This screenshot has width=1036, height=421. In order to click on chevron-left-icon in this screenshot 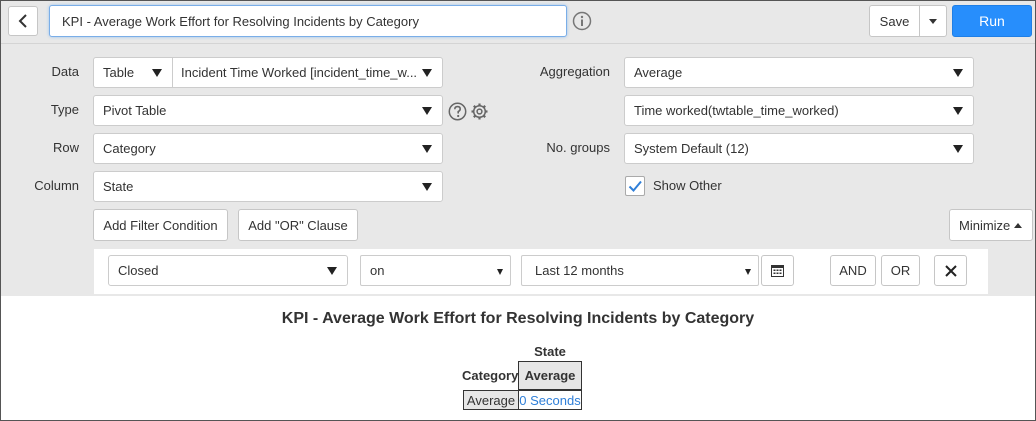, I will do `click(22, 21)`.